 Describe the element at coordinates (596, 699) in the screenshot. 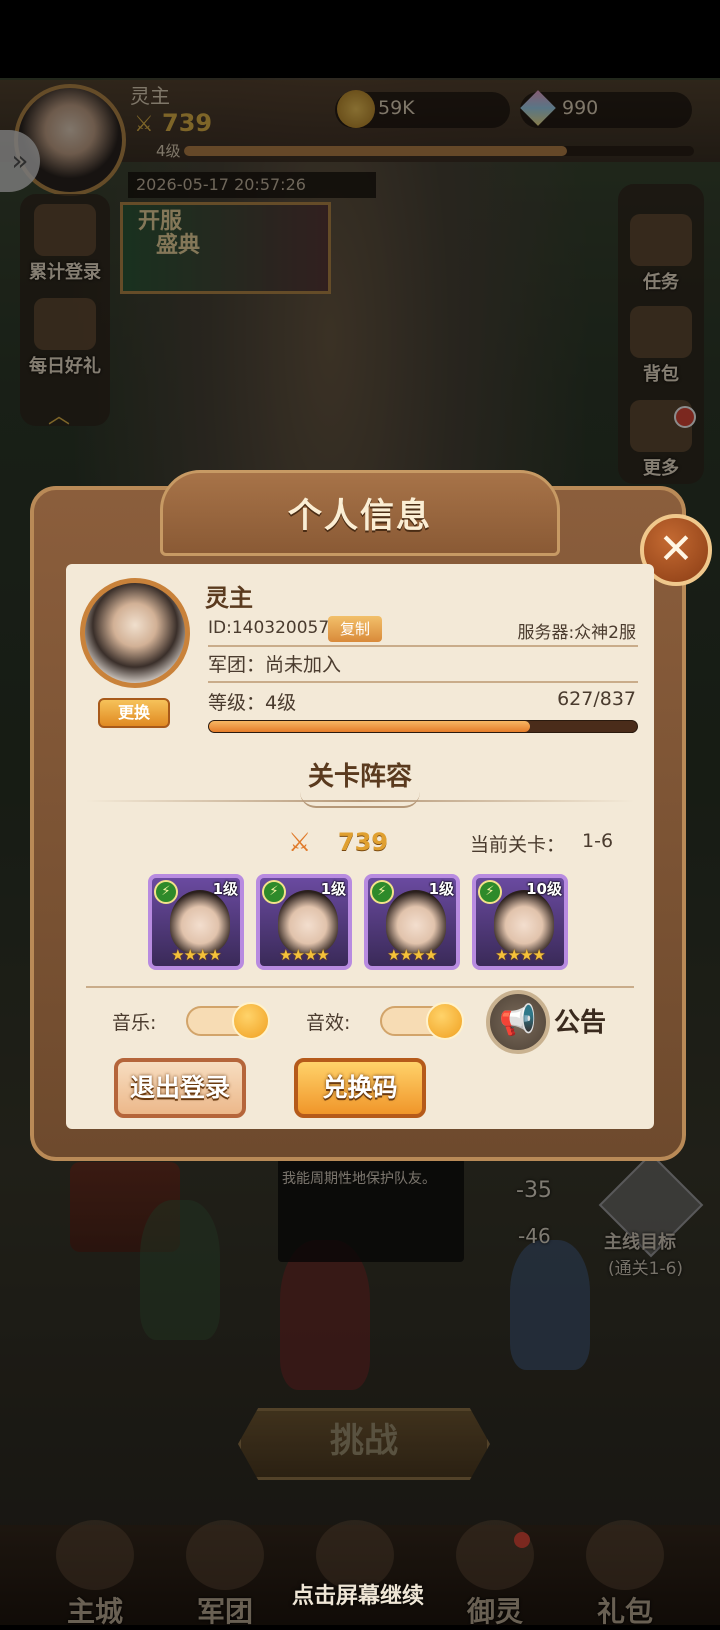

I see `xp-text: 627/837` at that location.